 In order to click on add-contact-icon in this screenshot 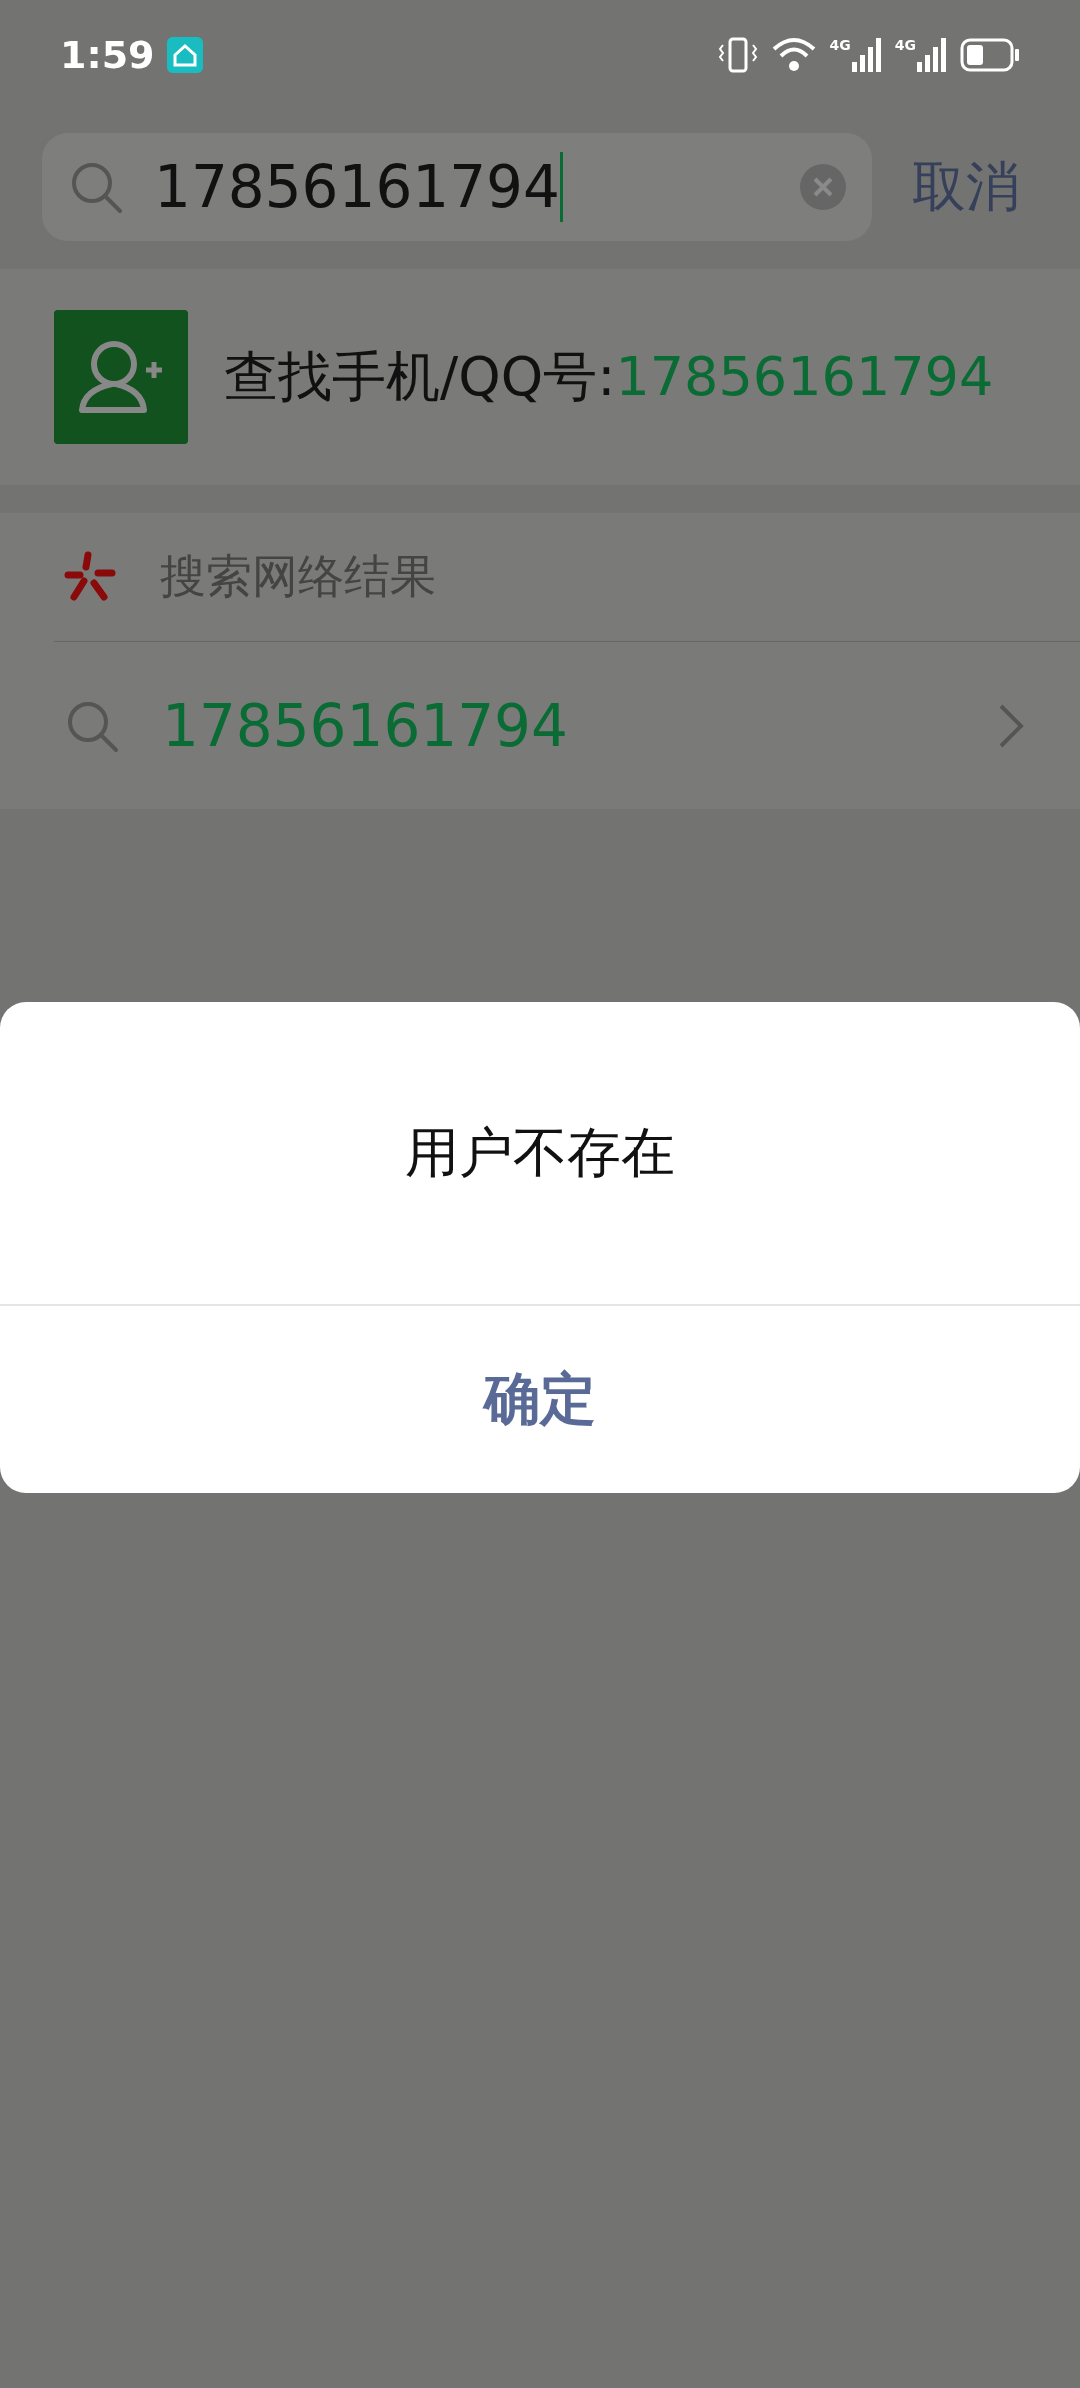, I will do `click(121, 377)`.